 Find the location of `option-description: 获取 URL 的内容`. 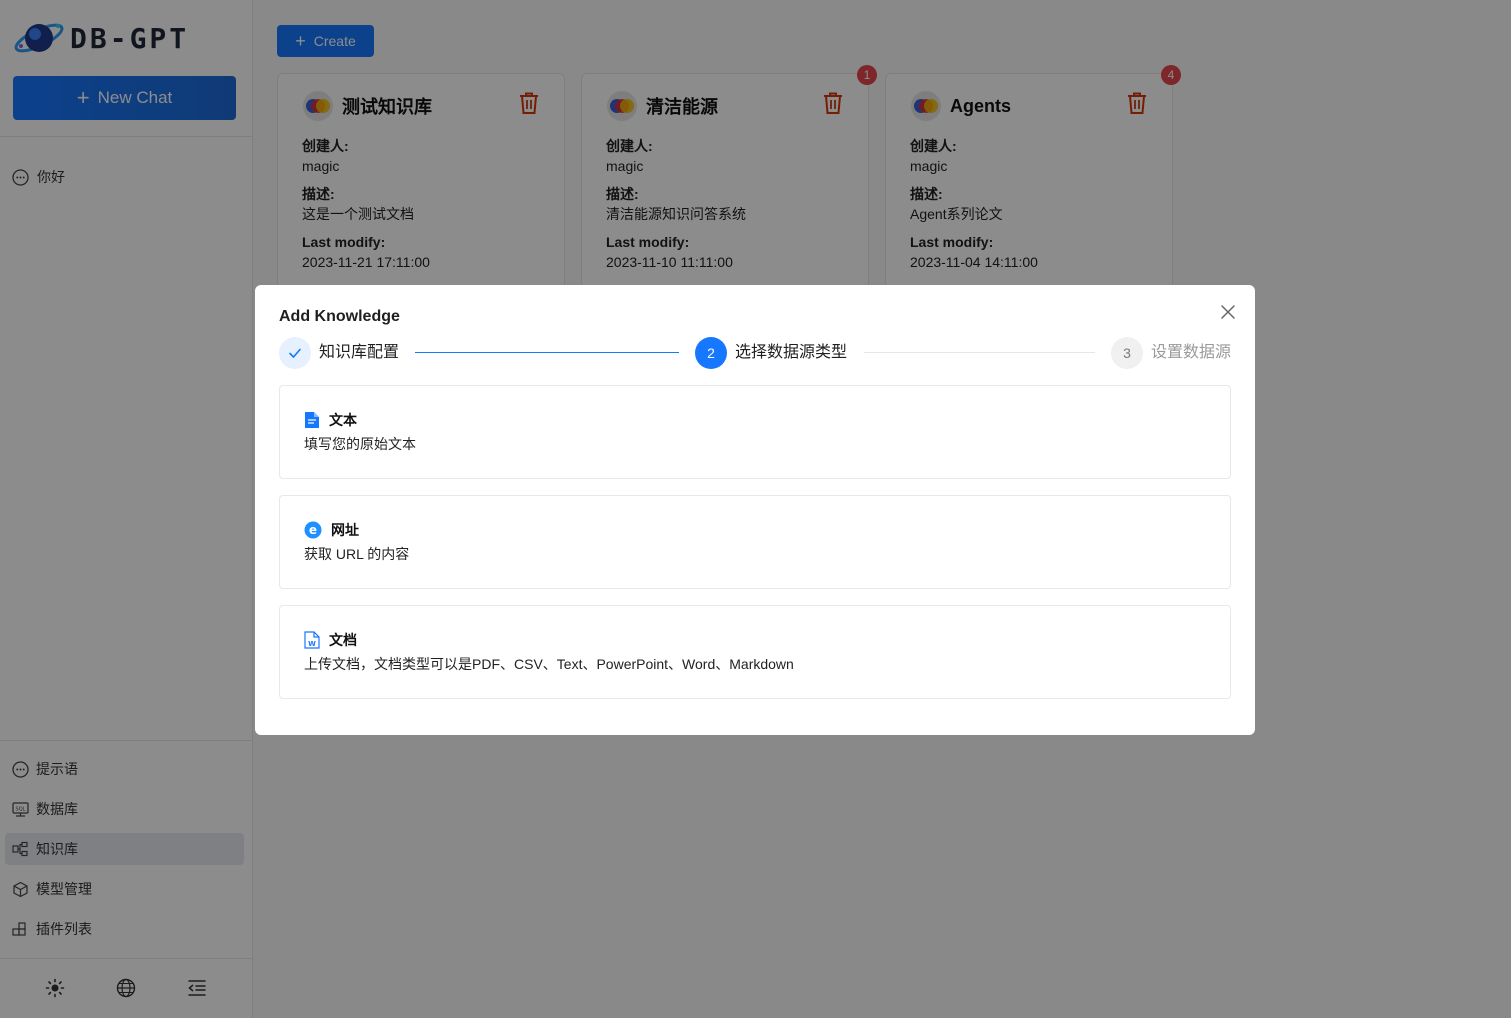

option-description: 获取 URL 的内容 is located at coordinates (357, 554).